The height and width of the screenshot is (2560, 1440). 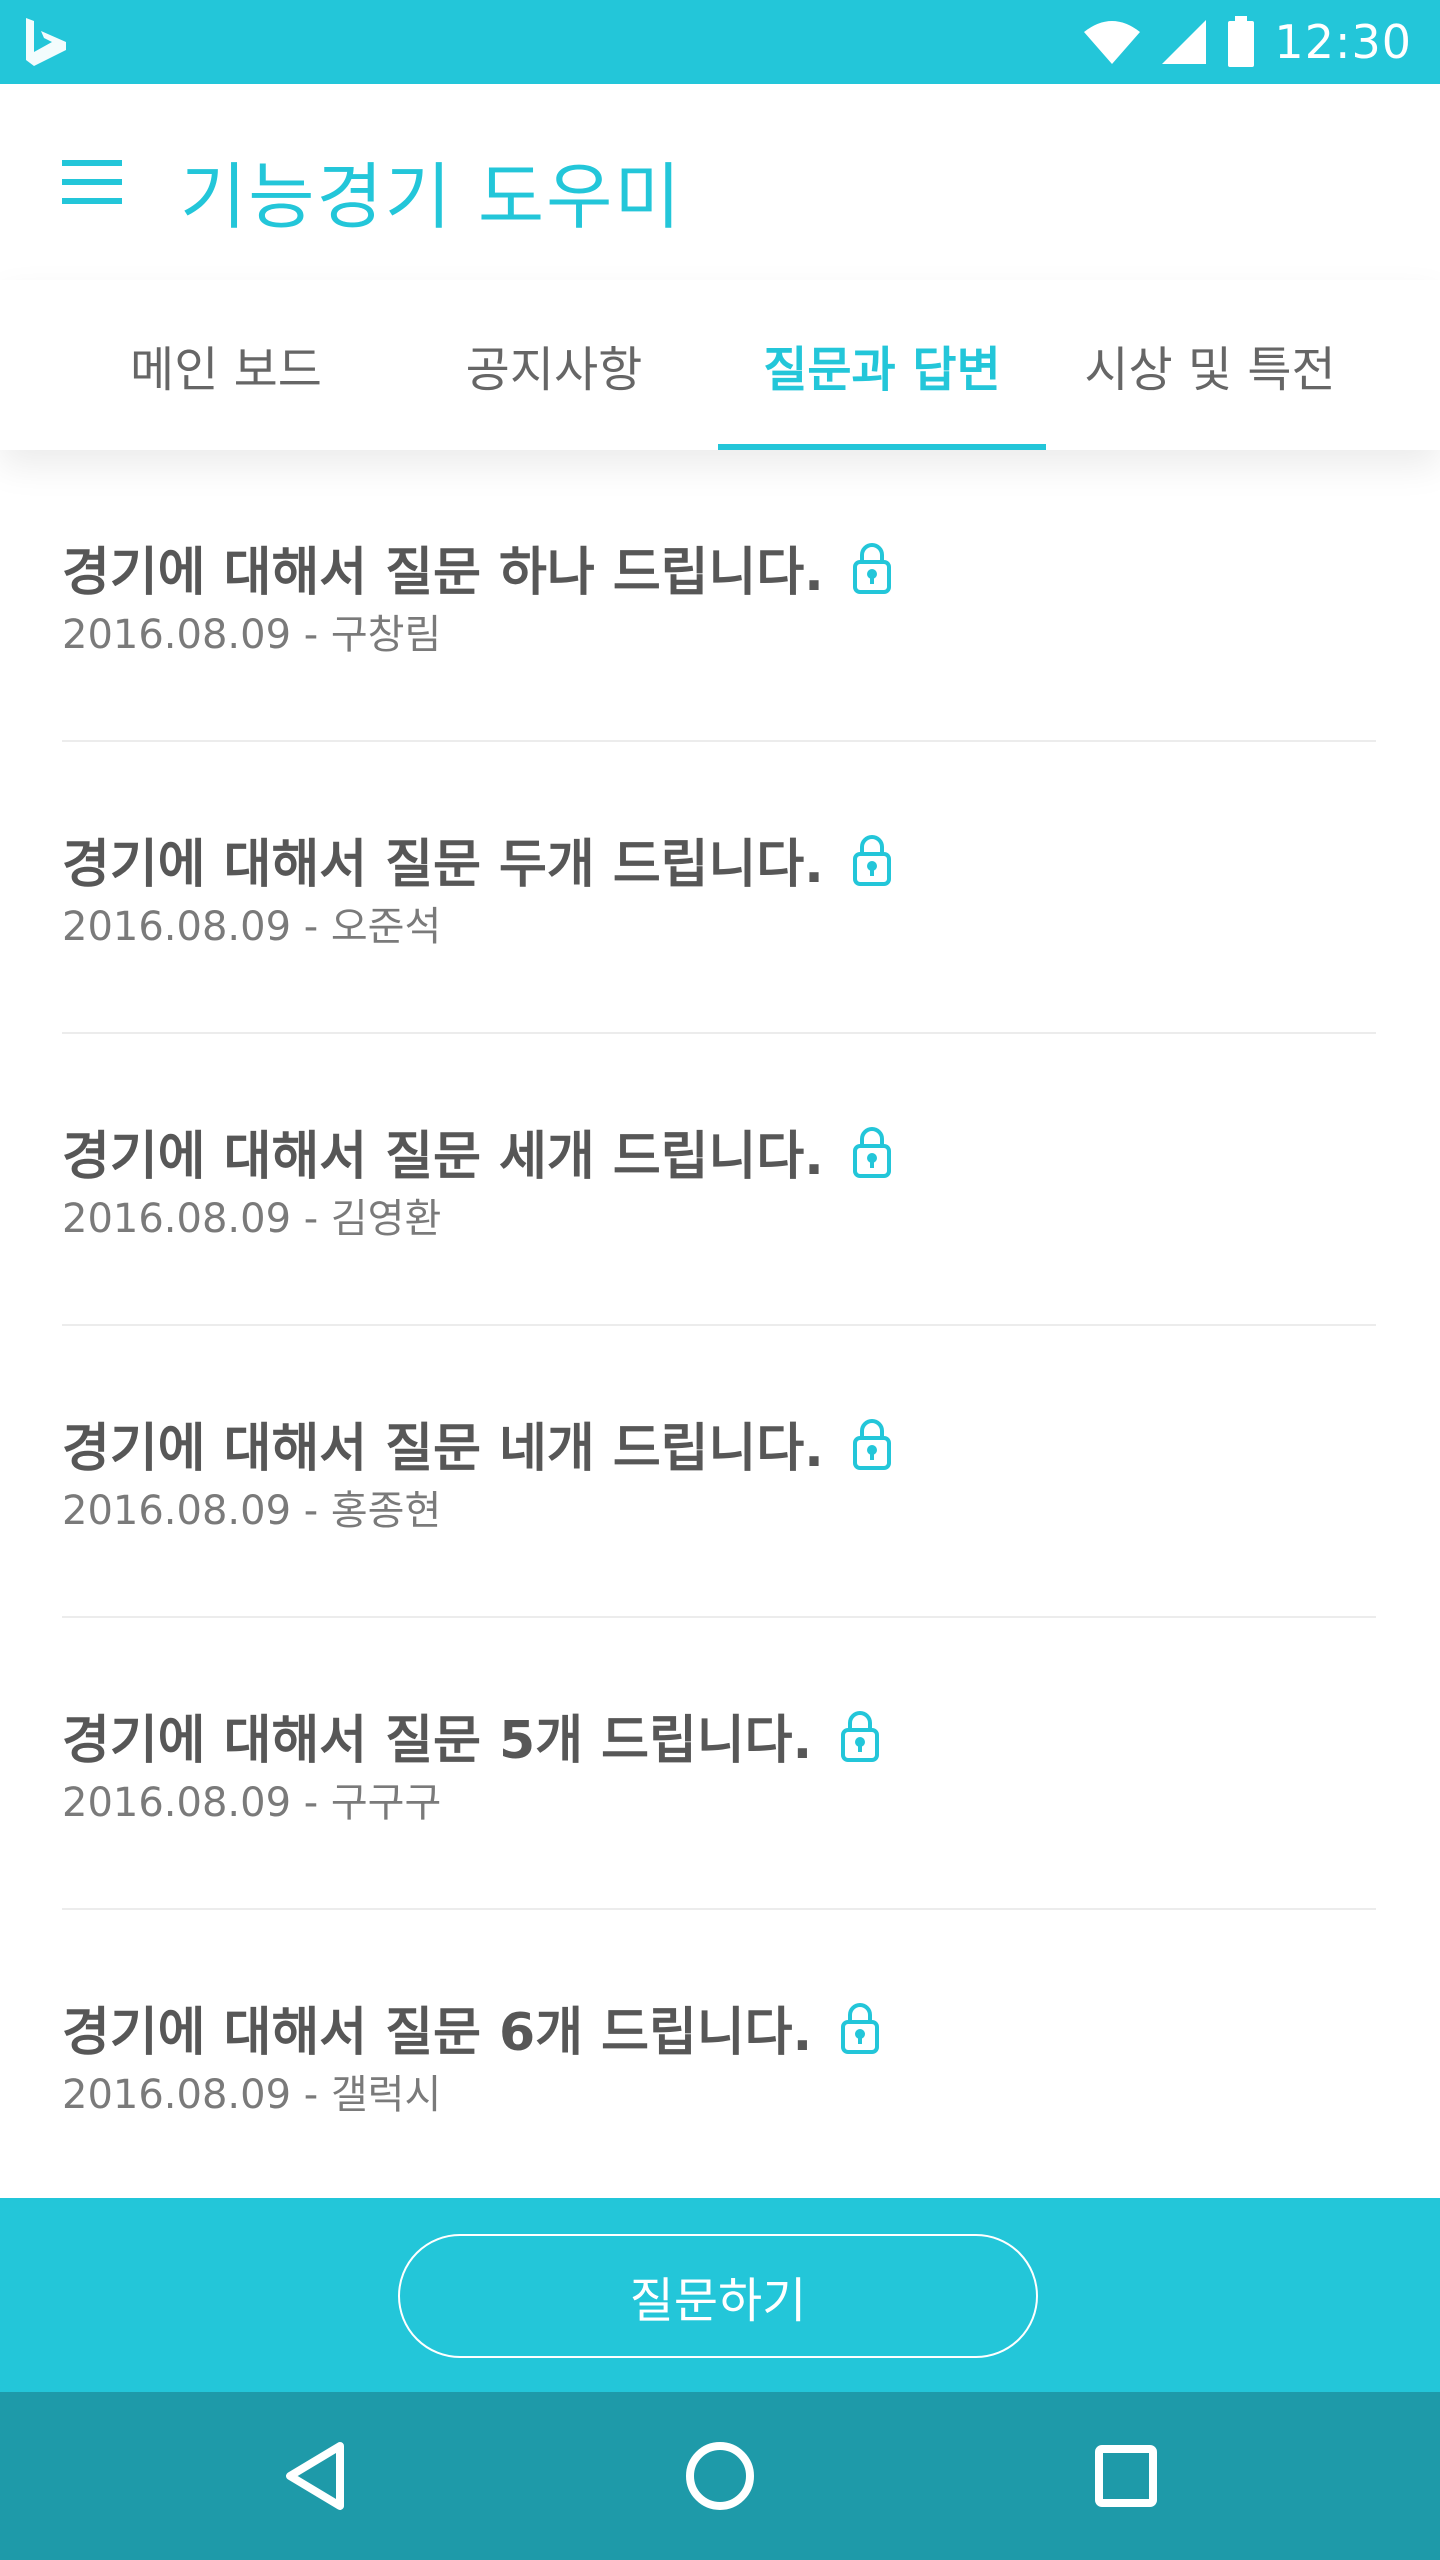 I want to click on tab-awards: 시상 및 특전, so click(x=1210, y=365).